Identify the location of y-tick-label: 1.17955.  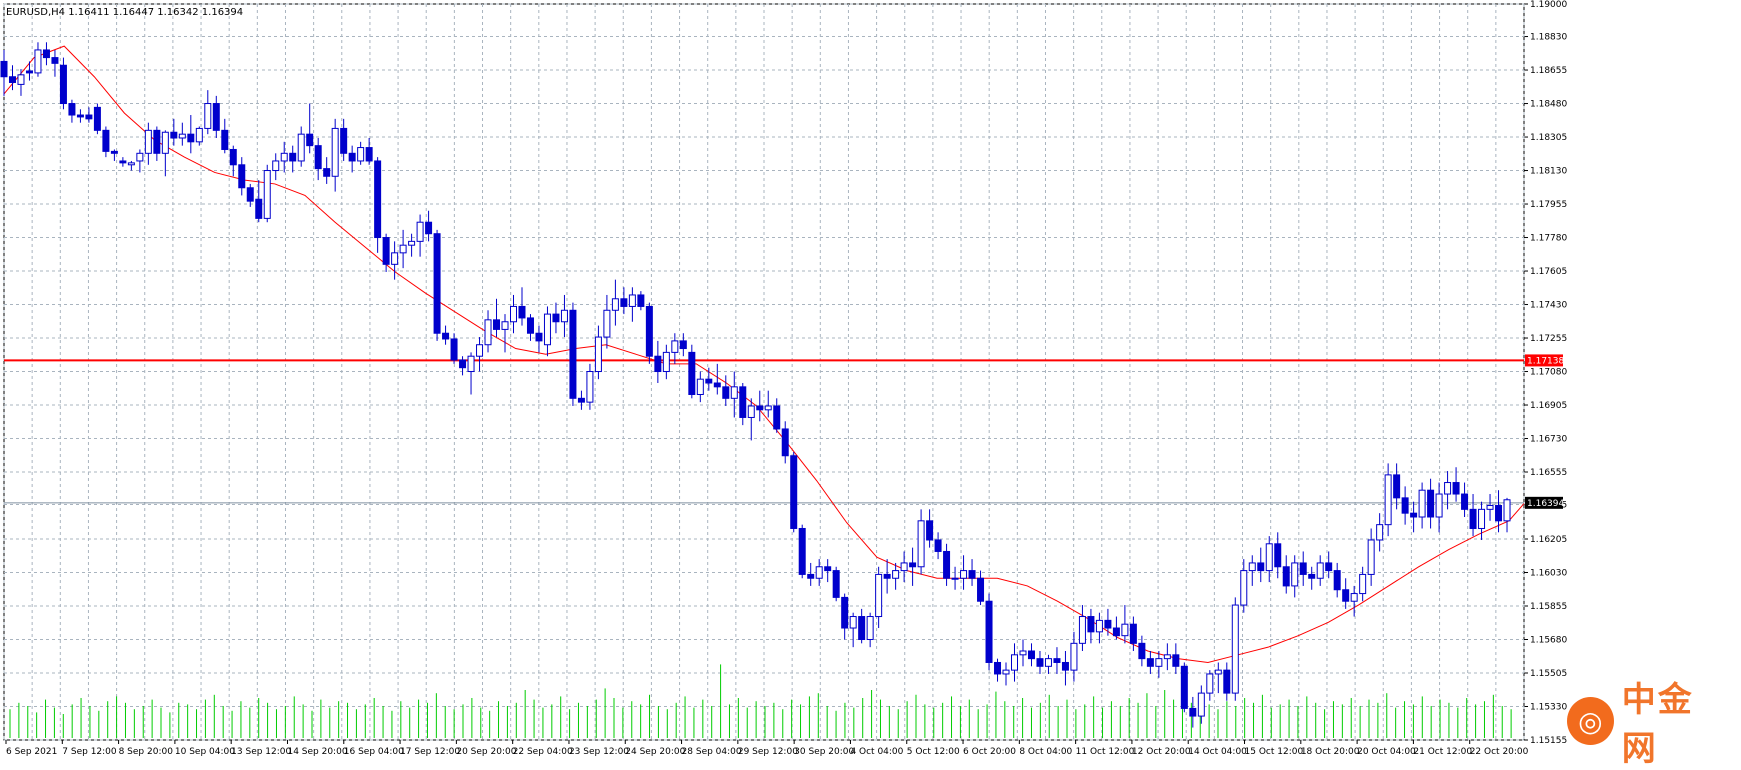
(1548, 205).